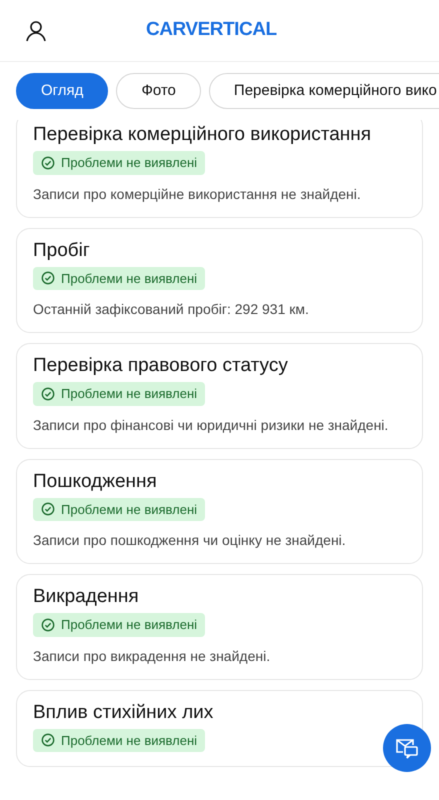 This screenshot has width=439, height=800. What do you see at coordinates (158, 91) in the screenshot?
I see `tab: Фото` at bounding box center [158, 91].